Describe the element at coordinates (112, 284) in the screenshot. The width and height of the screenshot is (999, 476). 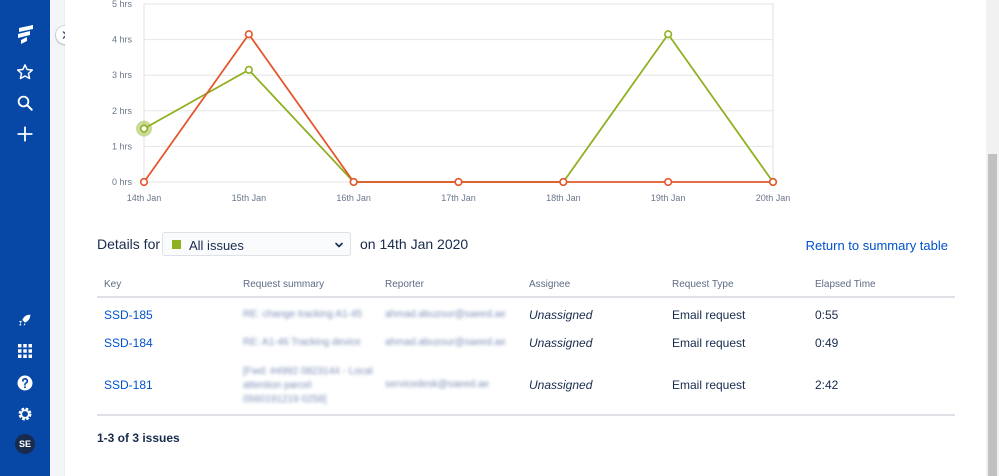
I see `column-header-key: Key` at that location.